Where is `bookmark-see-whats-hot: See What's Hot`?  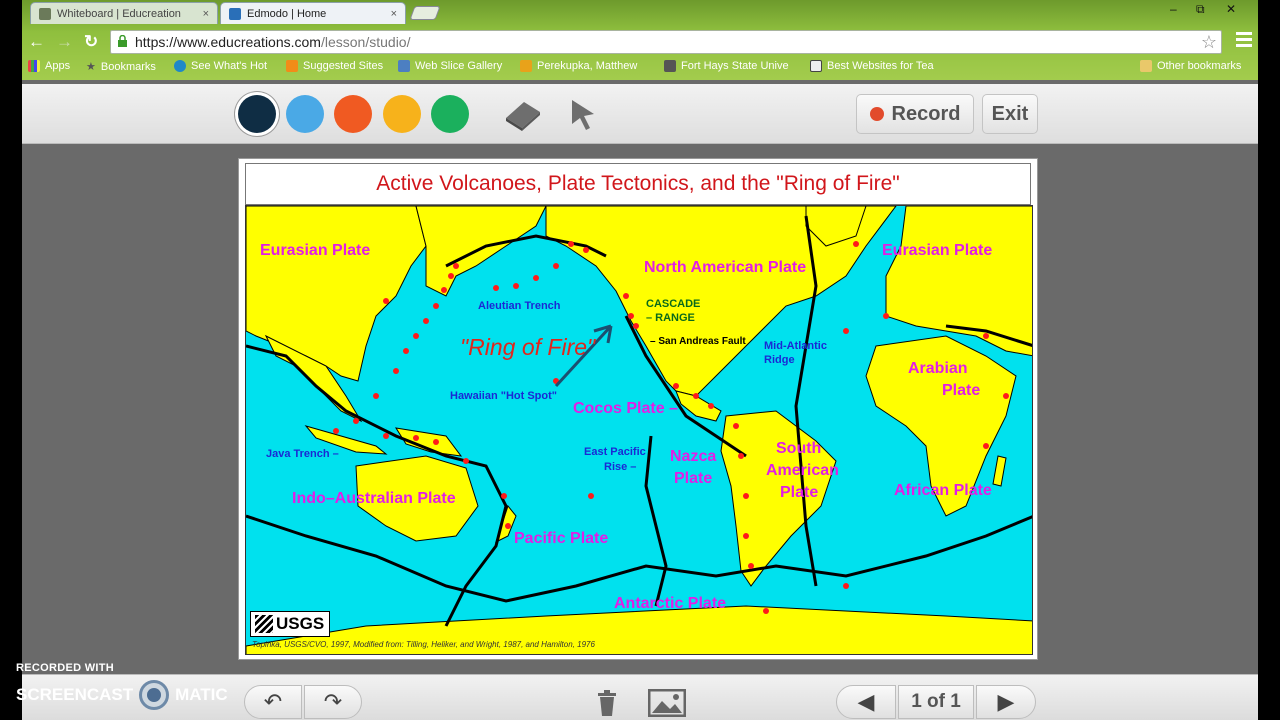
bookmark-see-whats-hot: See What's Hot is located at coordinates (220, 66).